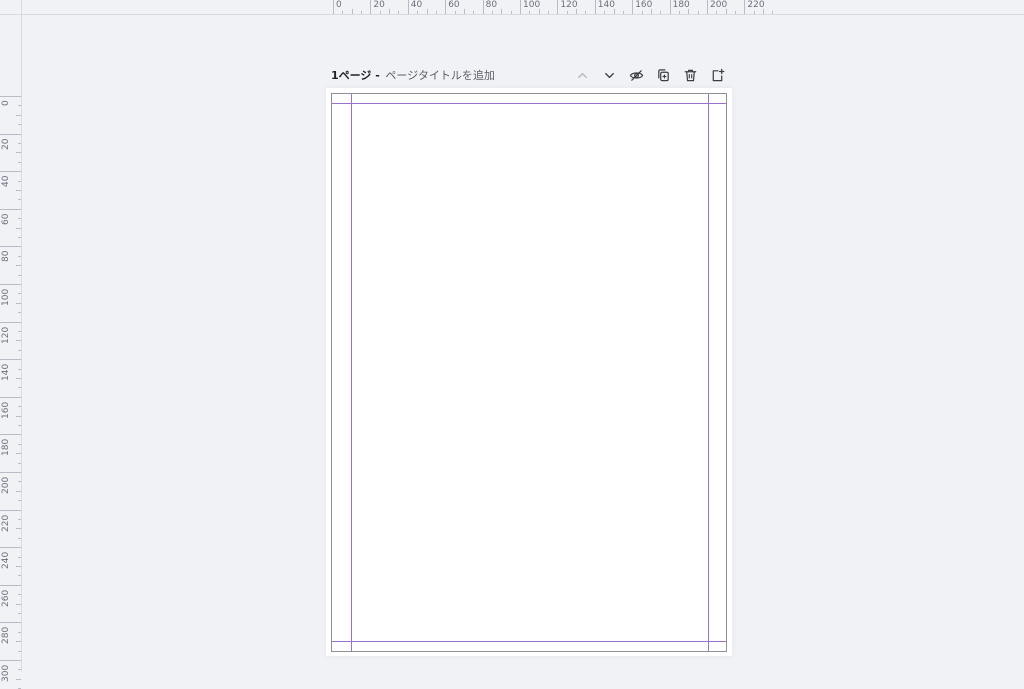 The image size is (1024, 689). I want to click on duplicate-page-button, so click(663, 75).